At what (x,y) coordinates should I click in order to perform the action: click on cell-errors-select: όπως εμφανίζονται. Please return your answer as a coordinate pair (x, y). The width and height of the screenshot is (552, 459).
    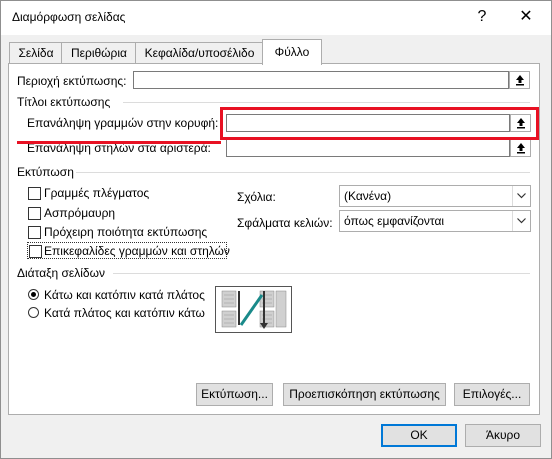
    Looking at the image, I should click on (435, 221).